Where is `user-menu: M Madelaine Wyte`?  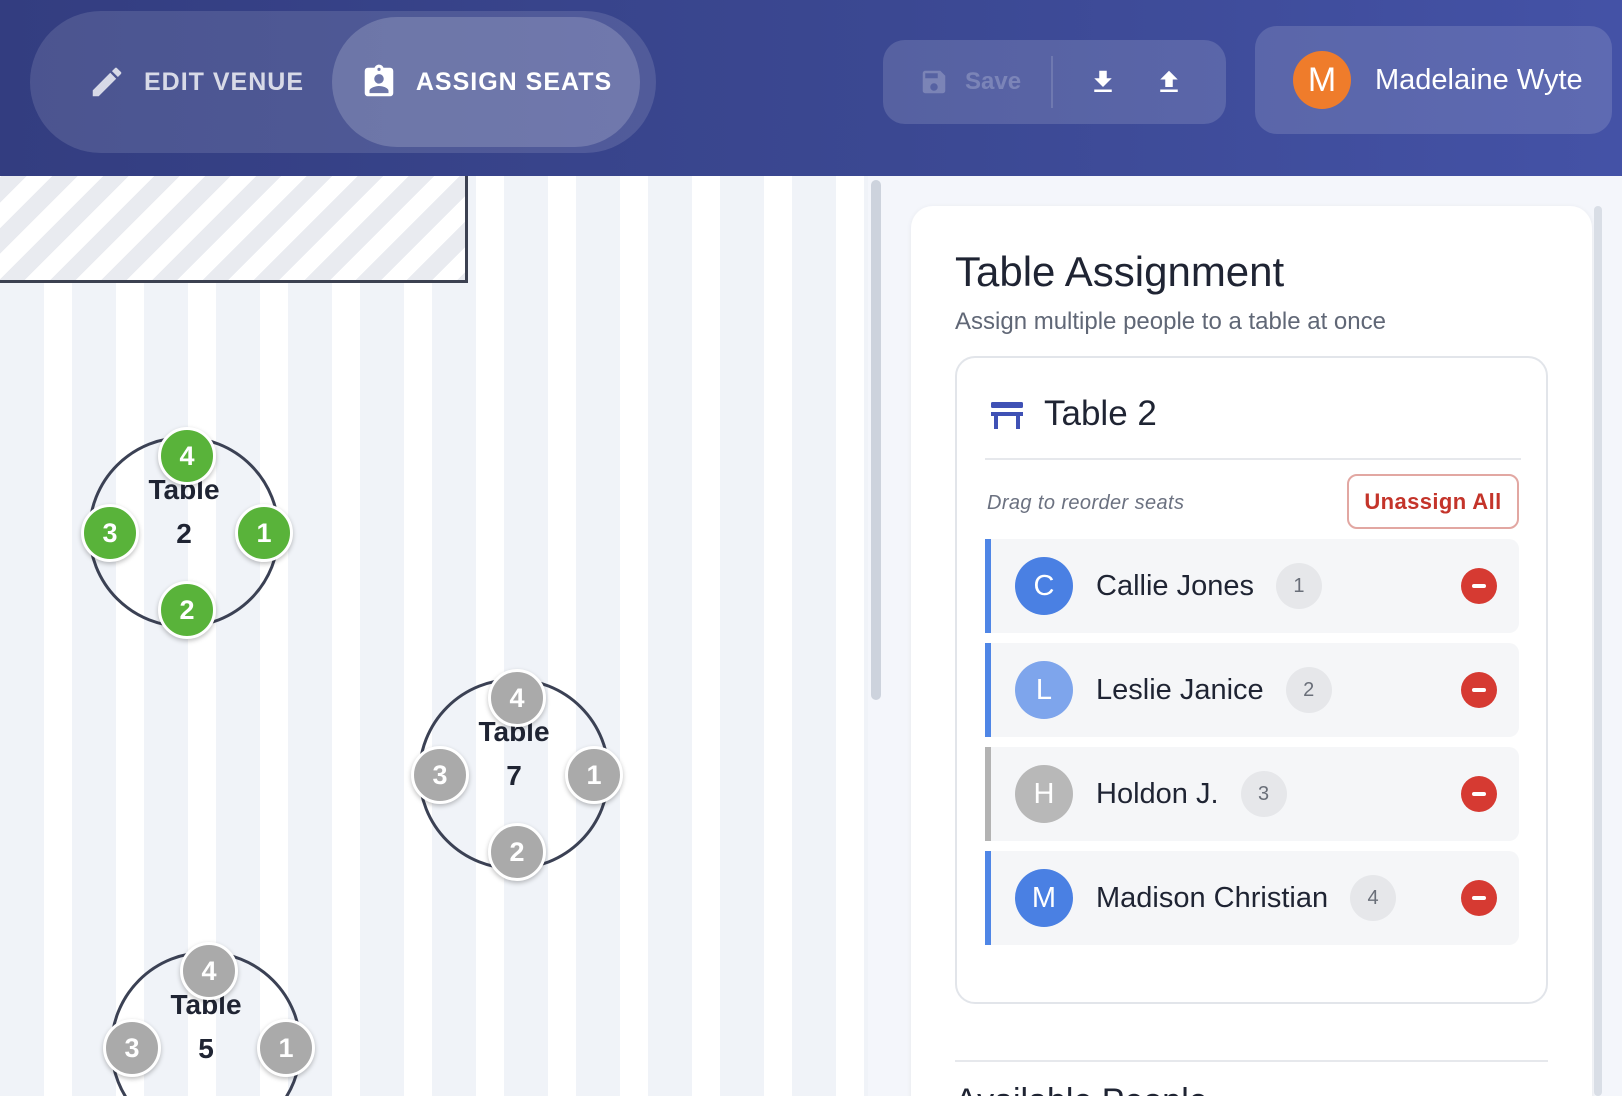 user-menu: M Madelaine Wyte is located at coordinates (1433, 80).